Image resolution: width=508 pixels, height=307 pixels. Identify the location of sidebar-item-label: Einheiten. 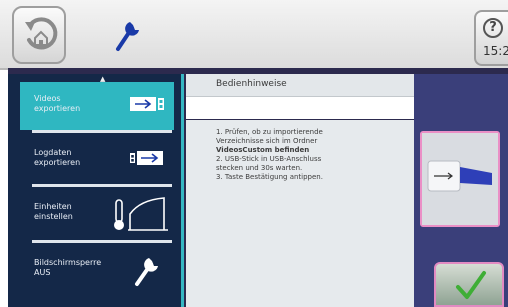
(53, 206).